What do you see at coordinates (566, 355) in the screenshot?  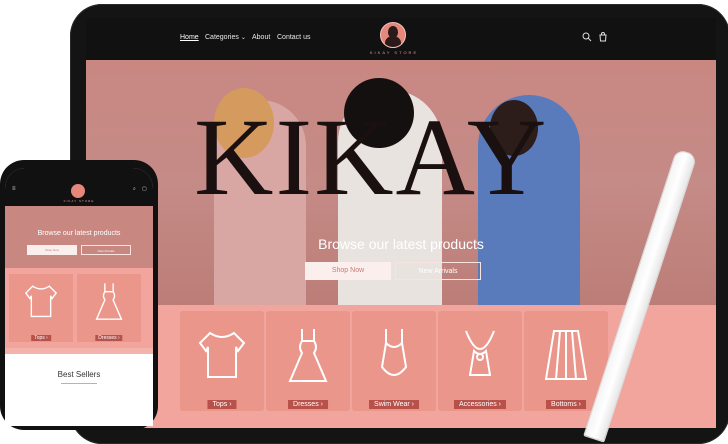 I see `skirt-icon` at bounding box center [566, 355].